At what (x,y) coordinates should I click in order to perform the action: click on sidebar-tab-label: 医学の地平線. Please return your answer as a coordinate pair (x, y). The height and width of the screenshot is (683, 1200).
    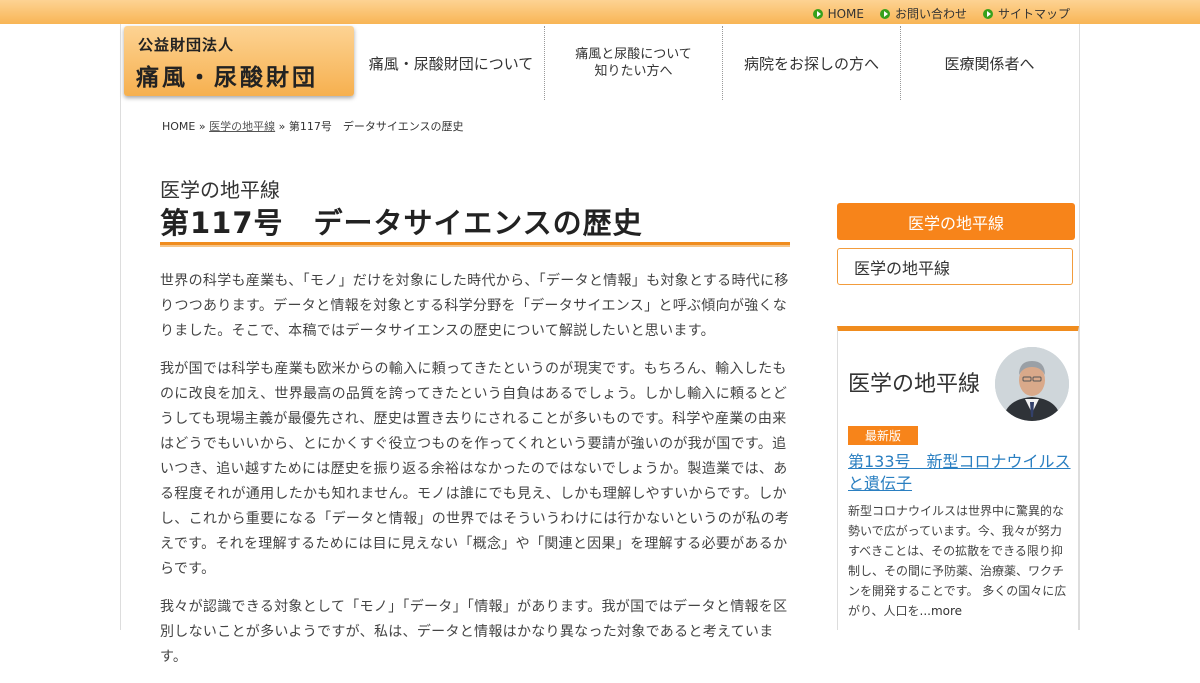
    Looking at the image, I should click on (955, 223).